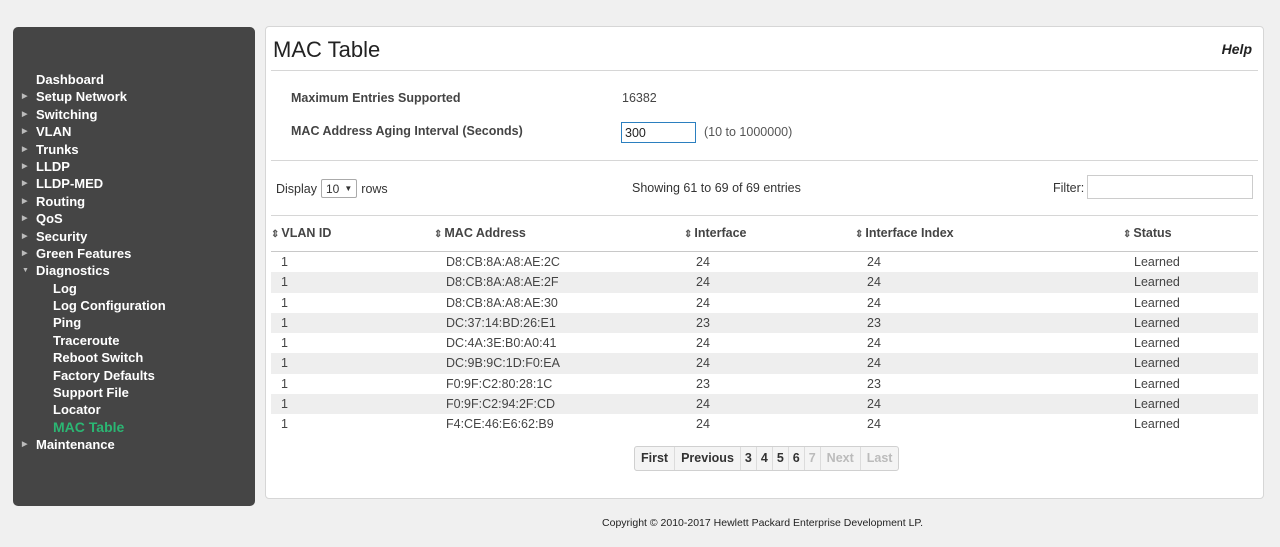 Image resolution: width=1280 pixels, height=547 pixels. I want to click on table-row: 1 D8:CB:8A:A8:AE:30 24 24 Learned, so click(764, 303).